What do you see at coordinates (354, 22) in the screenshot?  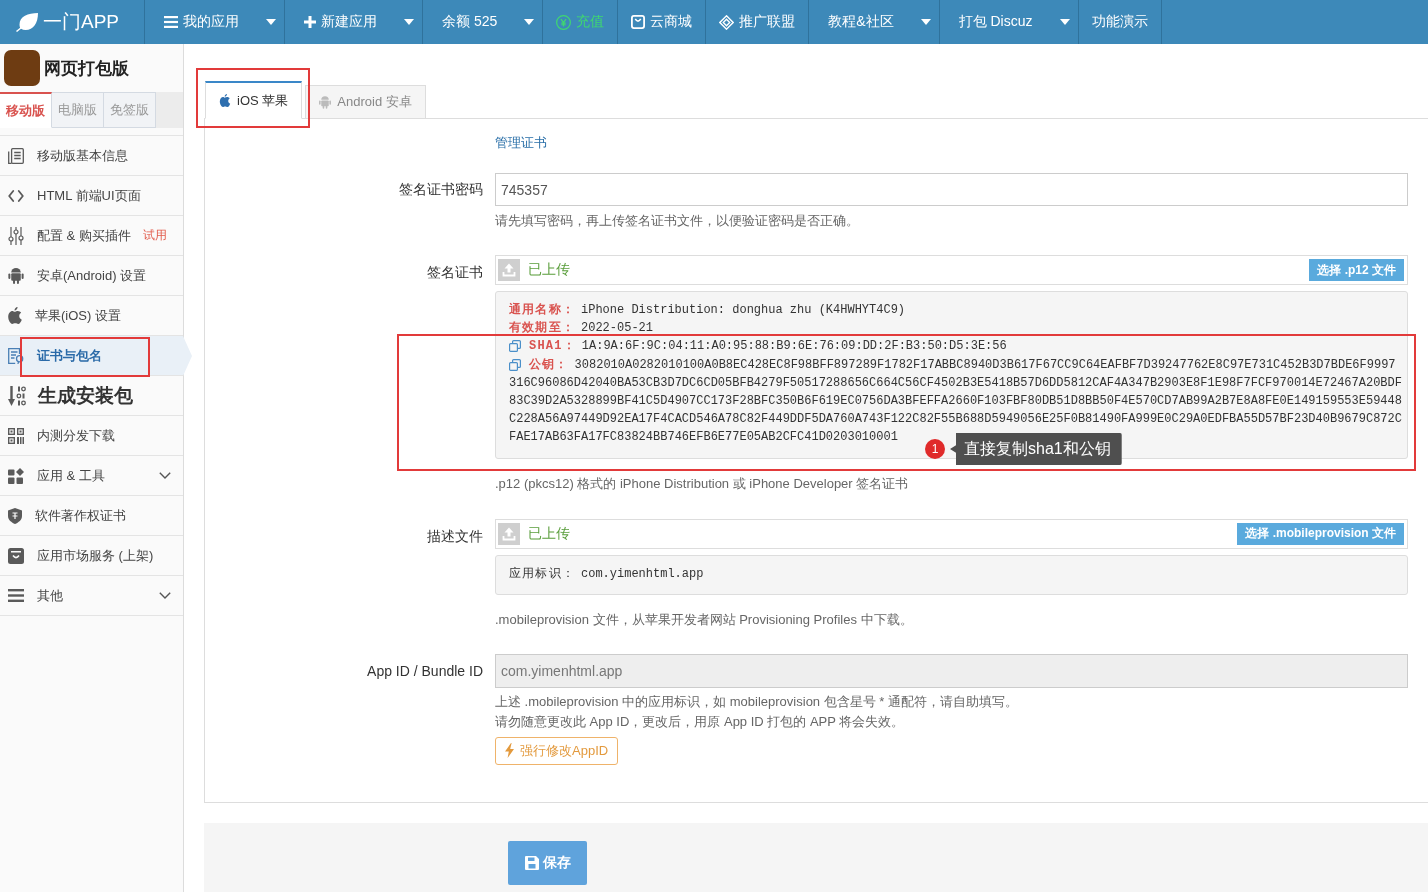 I see `nav-menu-item: 新建应用` at bounding box center [354, 22].